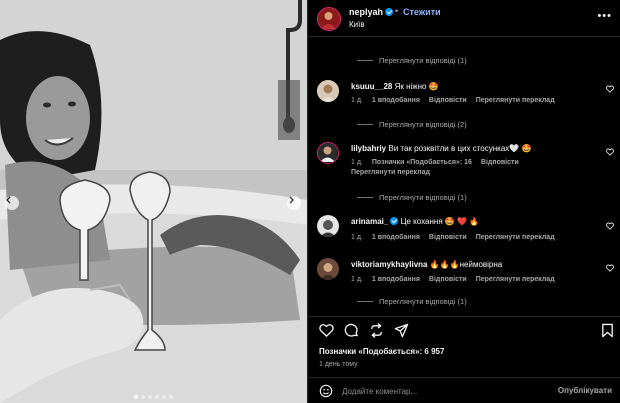 Image resolution: width=620 pixels, height=403 pixels. What do you see at coordinates (371, 12) in the screenshot?
I see `author-username: neplyah` at bounding box center [371, 12].